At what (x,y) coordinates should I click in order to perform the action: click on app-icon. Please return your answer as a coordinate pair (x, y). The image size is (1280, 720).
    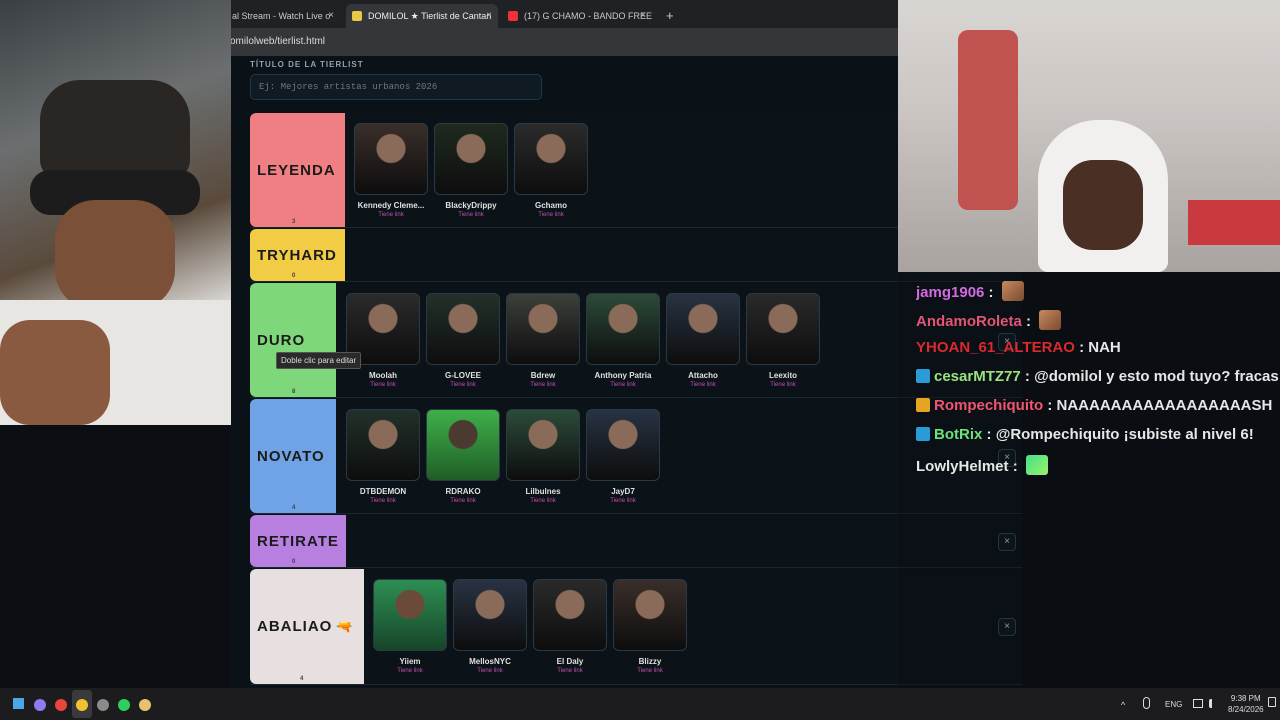
    Looking at the image, I should click on (145, 705).